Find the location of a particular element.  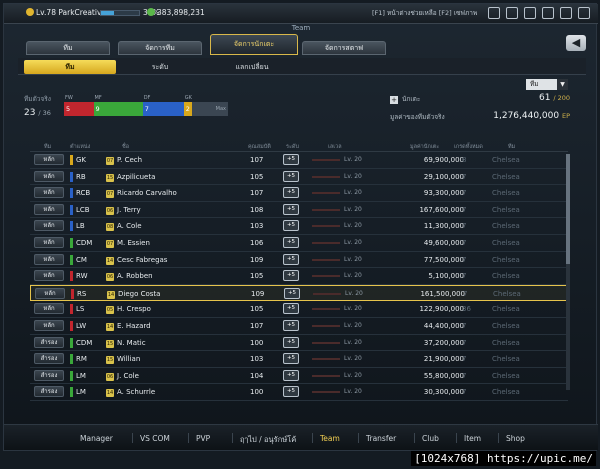

nav-8: Shop is located at coordinates (515, 438).